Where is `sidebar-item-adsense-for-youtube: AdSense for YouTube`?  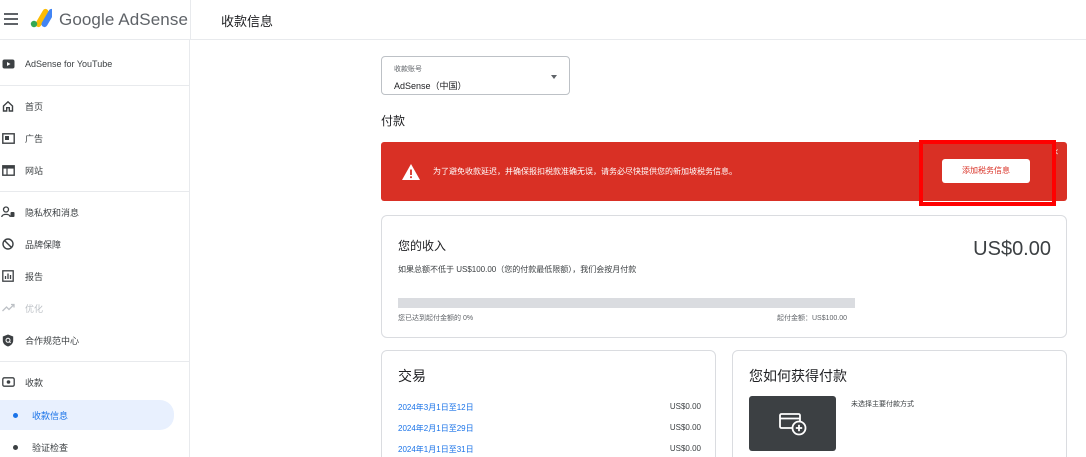 sidebar-item-adsense-for-youtube: AdSense for YouTube is located at coordinates (95, 64).